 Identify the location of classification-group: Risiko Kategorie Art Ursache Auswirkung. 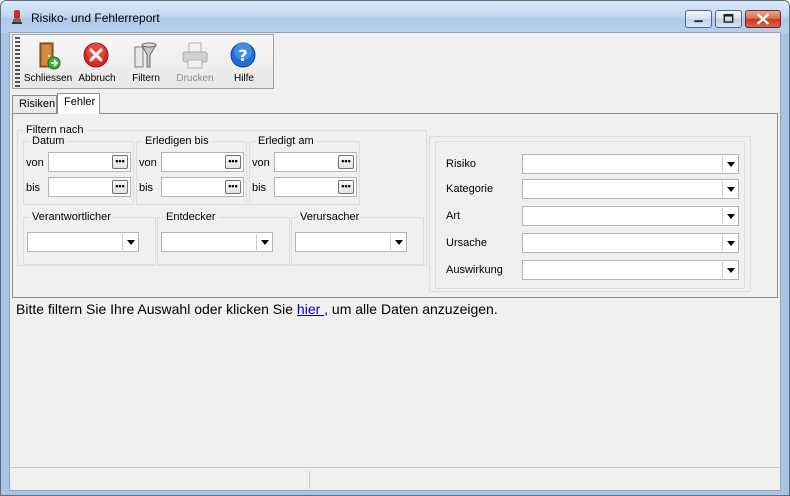
(590, 214).